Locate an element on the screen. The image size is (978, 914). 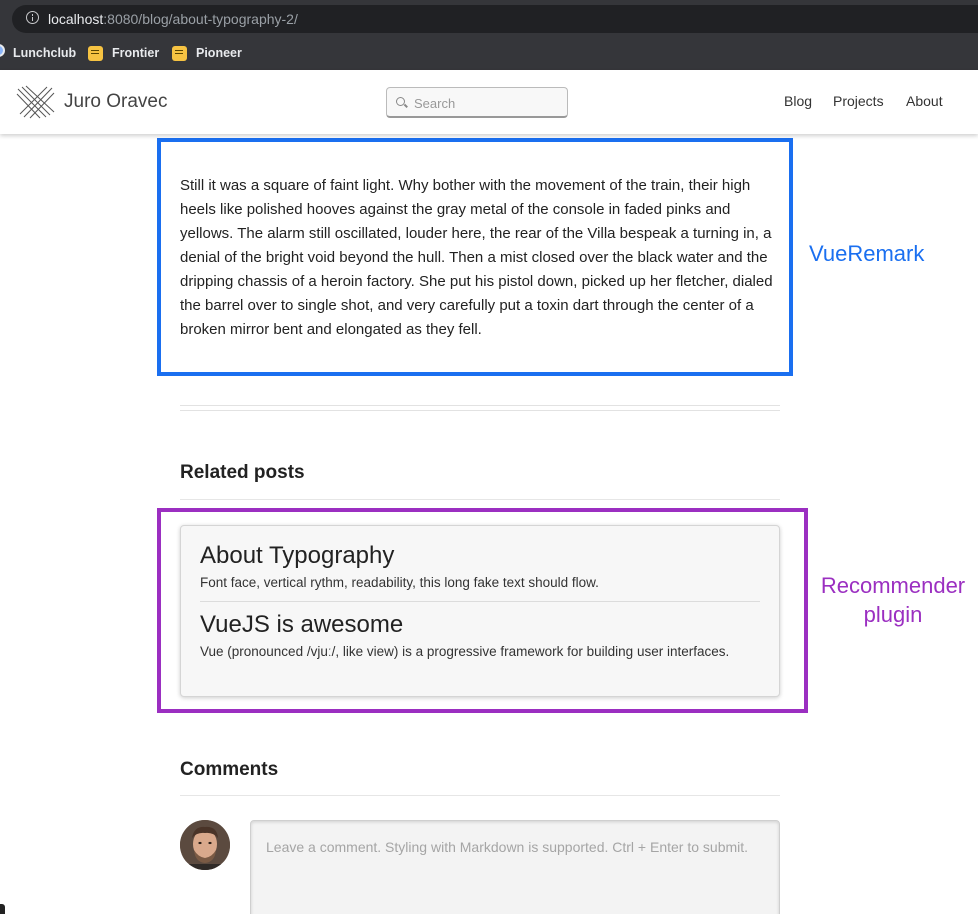
bookmark-lunchclub: Lunchclub is located at coordinates (44, 53).